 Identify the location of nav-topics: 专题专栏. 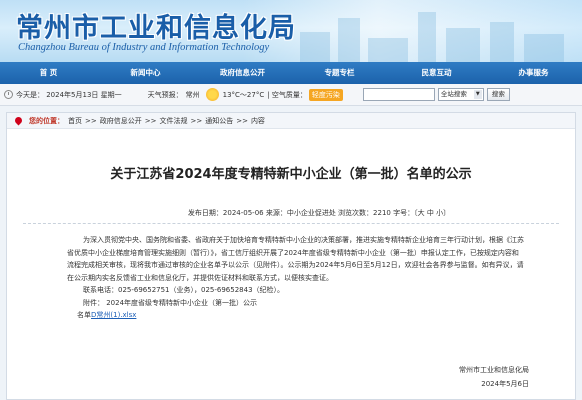
(339, 73).